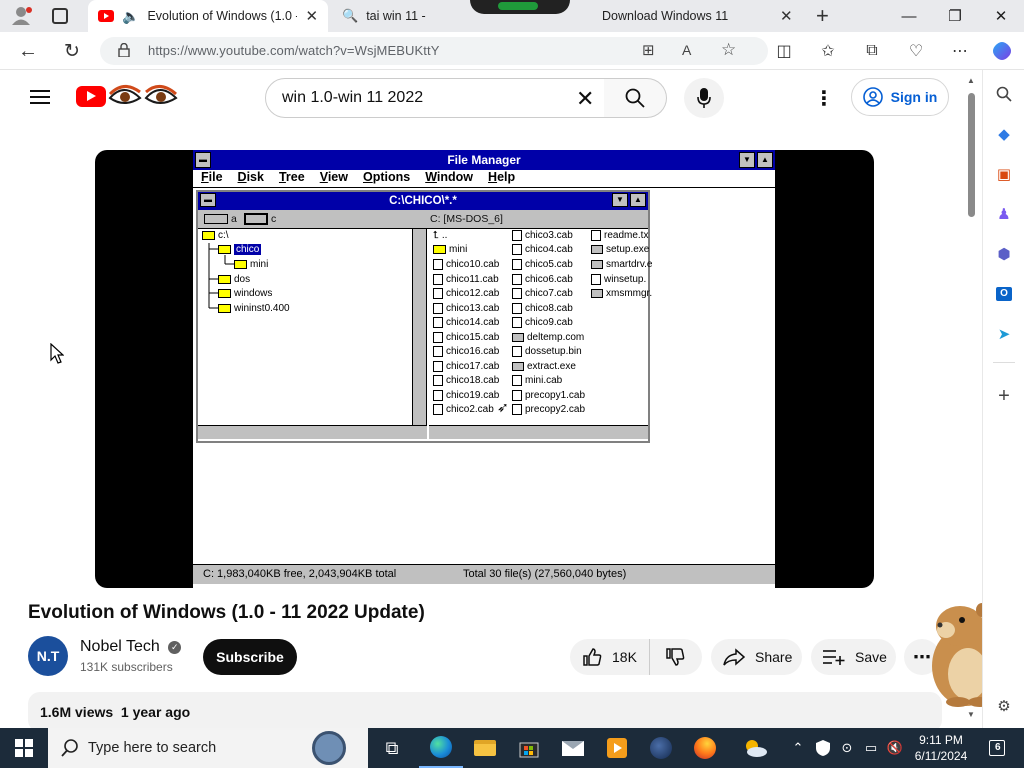  I want to click on file-name: chico6.cab, so click(549, 279).